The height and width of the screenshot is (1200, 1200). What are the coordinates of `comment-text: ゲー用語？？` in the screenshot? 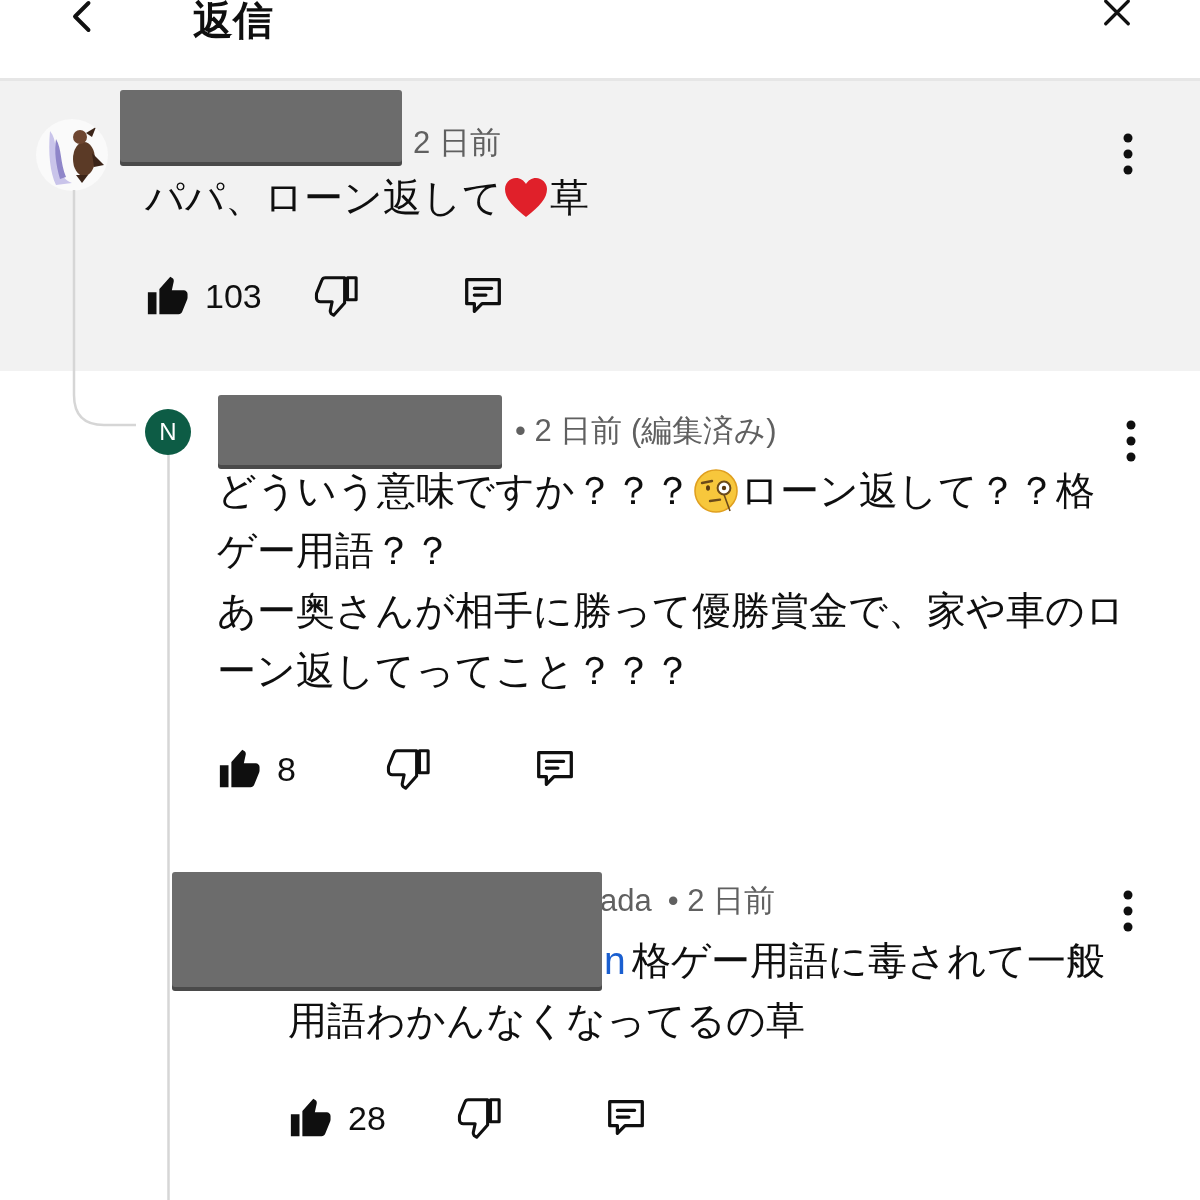 It's located at (334, 551).